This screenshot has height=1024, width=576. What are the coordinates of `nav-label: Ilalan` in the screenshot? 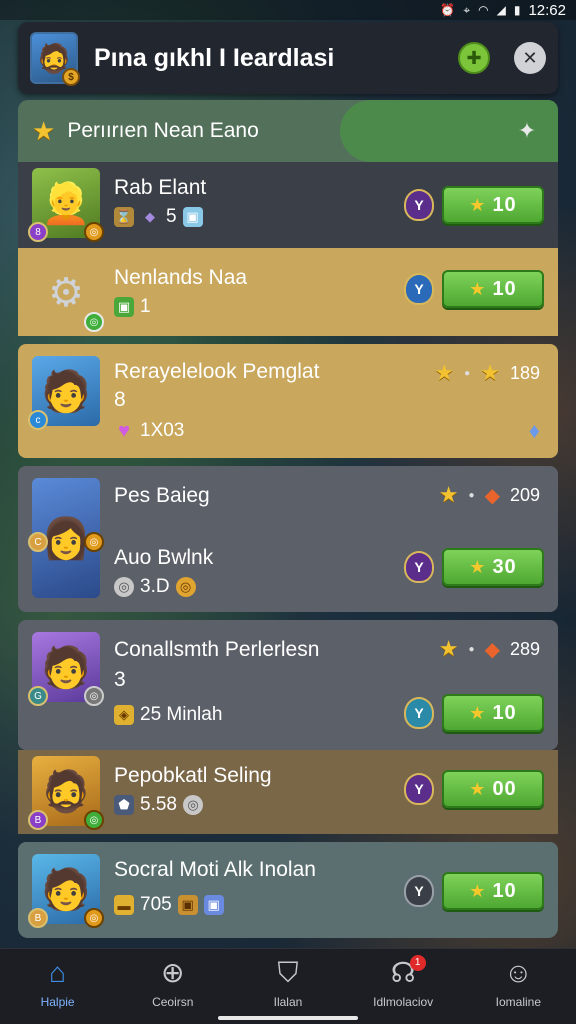 It's located at (288, 1002).